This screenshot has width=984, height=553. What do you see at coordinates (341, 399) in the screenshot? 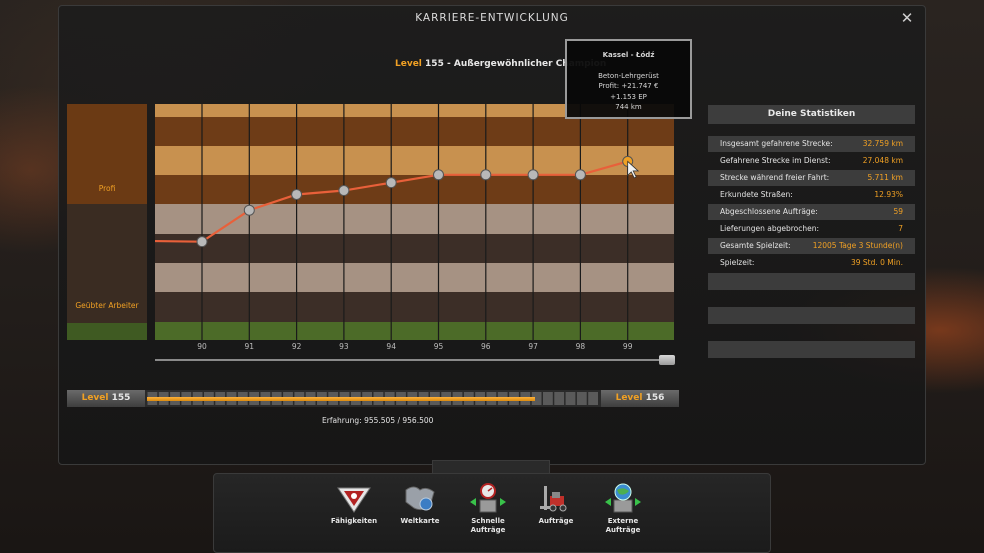
I see `xp-fill` at bounding box center [341, 399].